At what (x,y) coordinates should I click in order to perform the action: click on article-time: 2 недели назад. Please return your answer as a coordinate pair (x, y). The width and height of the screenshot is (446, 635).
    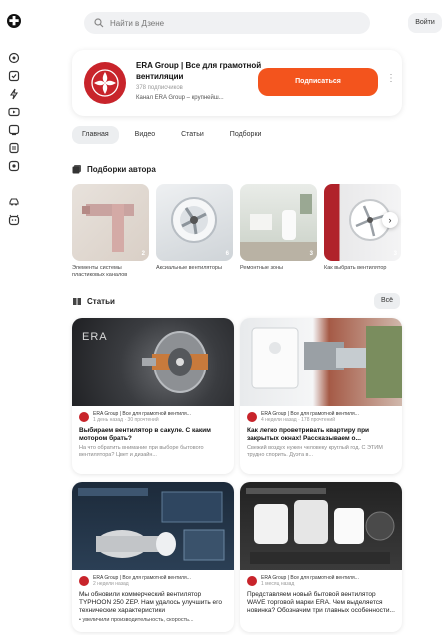
    Looking at the image, I should click on (111, 584).